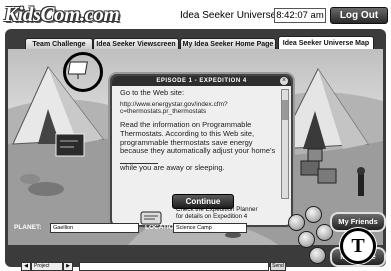 Image resolution: width=391 pixels, height=271 pixels. What do you see at coordinates (285, 110) in the screenshot?
I see `scroll-thumb` at bounding box center [285, 110].